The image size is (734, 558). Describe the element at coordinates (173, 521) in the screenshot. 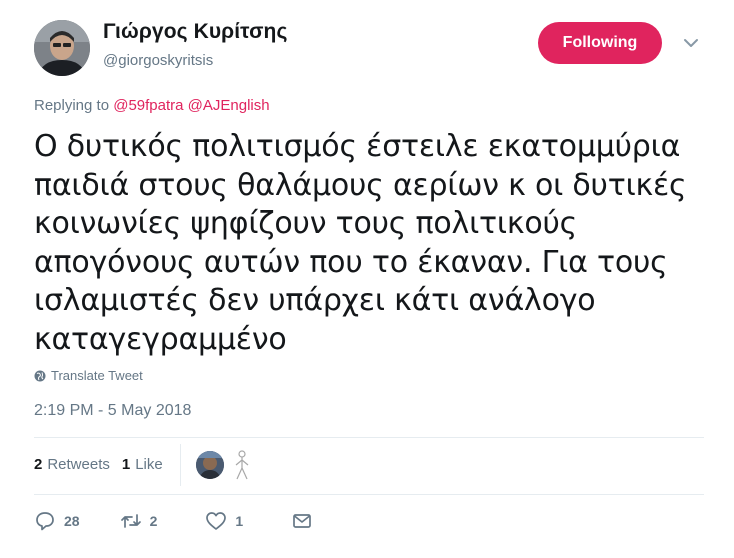

I see `tweet-actions: 28 2 1` at that location.